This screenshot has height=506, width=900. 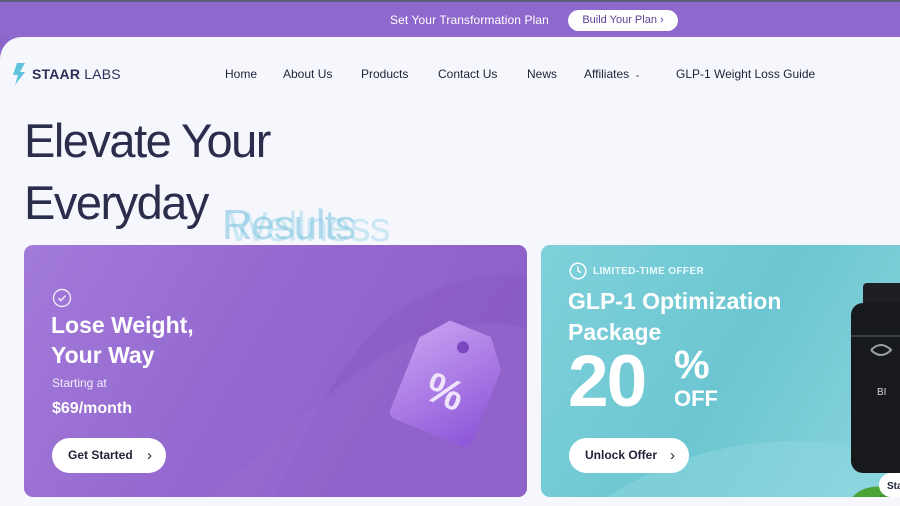 I want to click on nav-about-us: About Us, so click(x=307, y=74).